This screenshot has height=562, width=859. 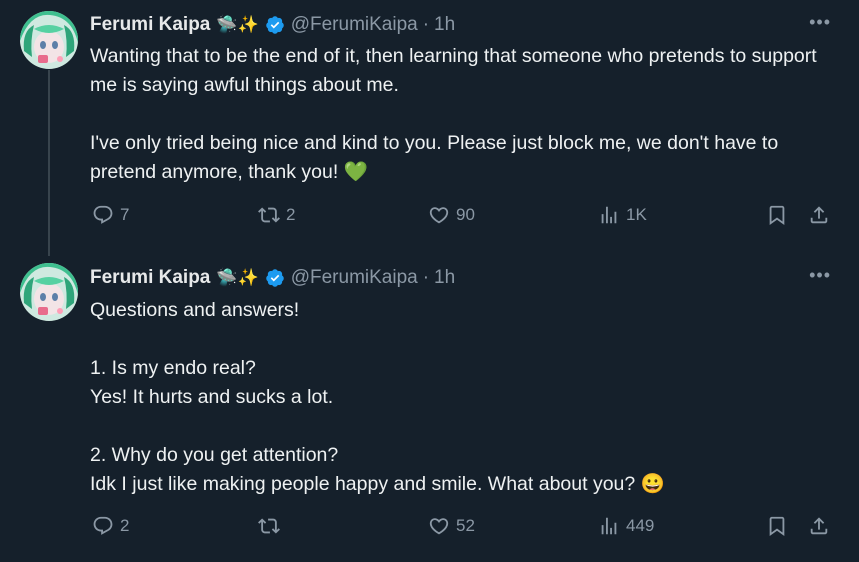 I want to click on views-count: 449, so click(x=640, y=525).